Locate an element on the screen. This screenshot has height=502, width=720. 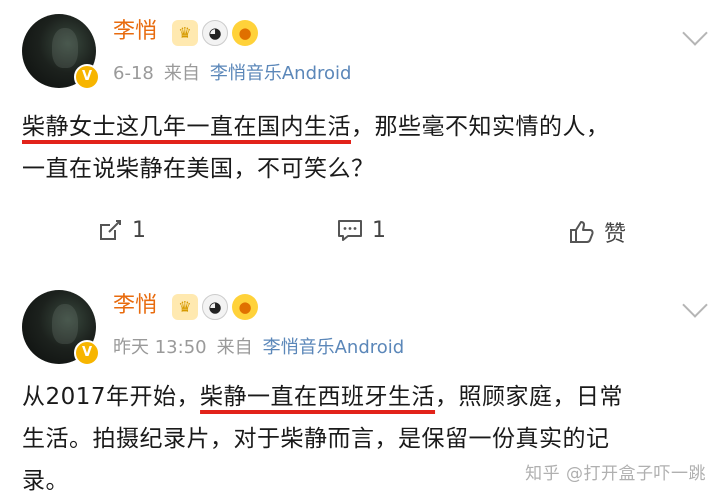
text-line: 生活。拍摄纪录片，对于柴静而言，是保留一份真实的记 is located at coordinates (316, 439).